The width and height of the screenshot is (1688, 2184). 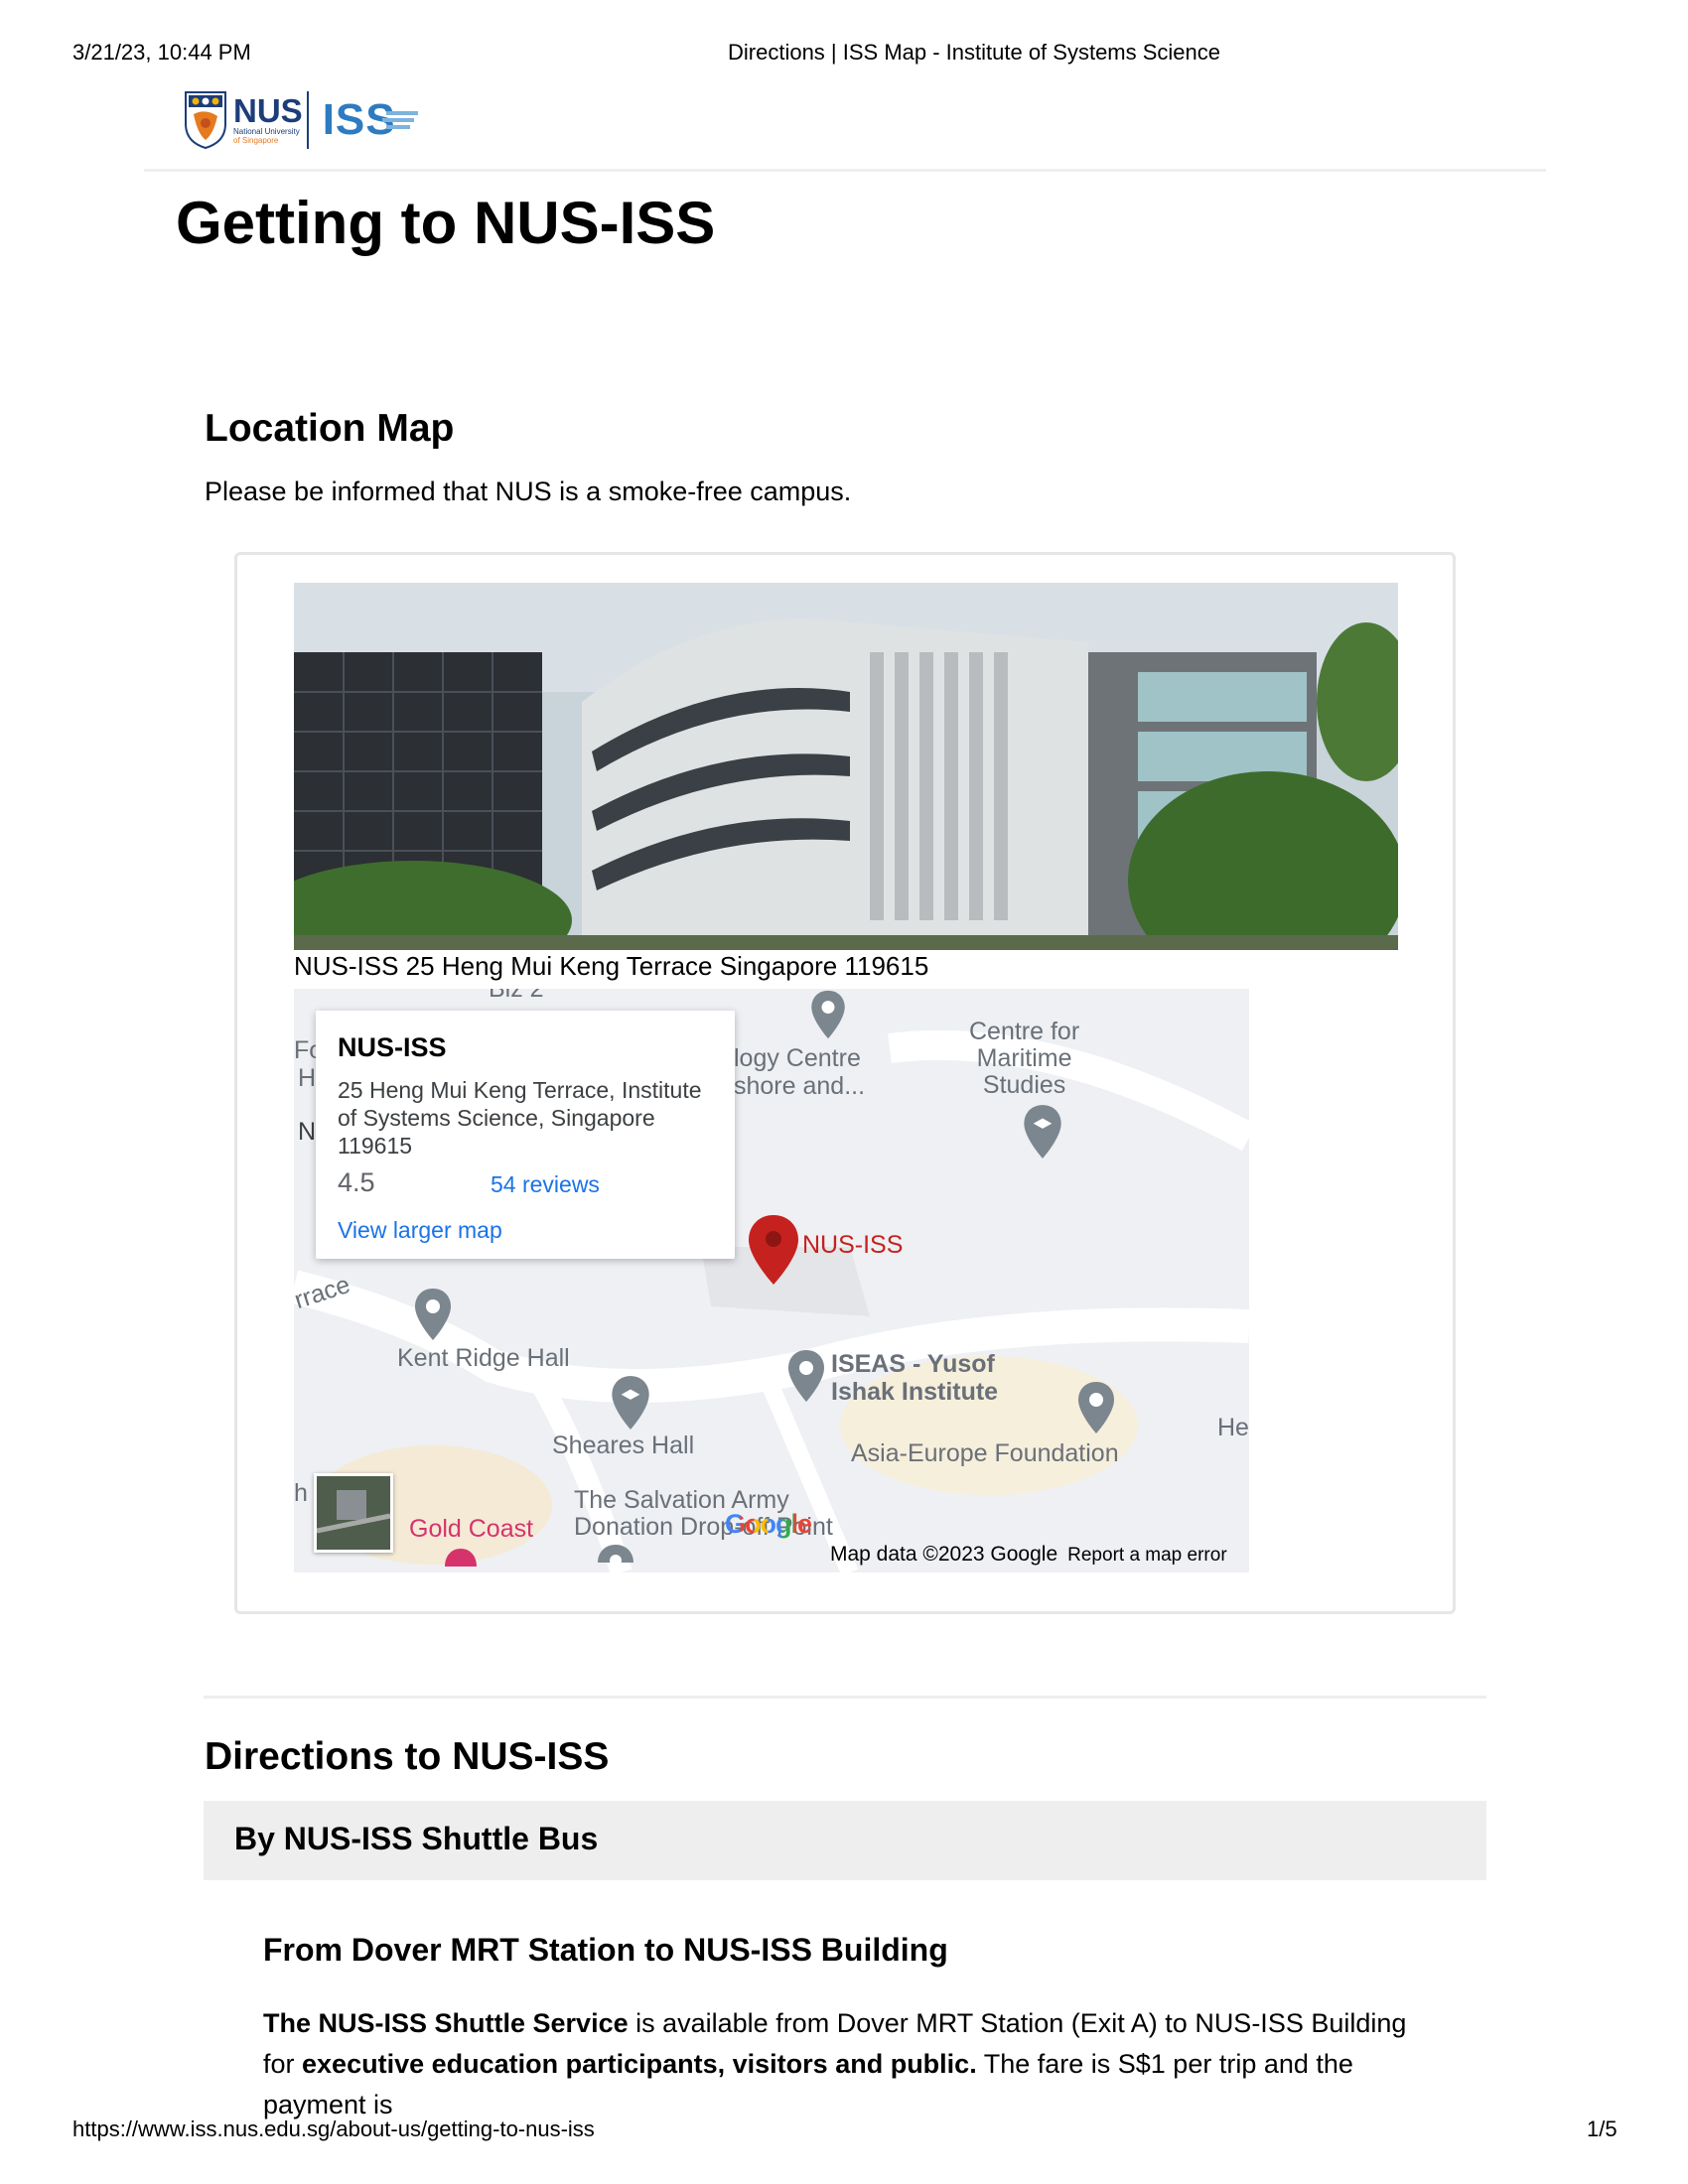 I want to click on maritime-studies-pin-icon, so click(x=1042, y=1131).